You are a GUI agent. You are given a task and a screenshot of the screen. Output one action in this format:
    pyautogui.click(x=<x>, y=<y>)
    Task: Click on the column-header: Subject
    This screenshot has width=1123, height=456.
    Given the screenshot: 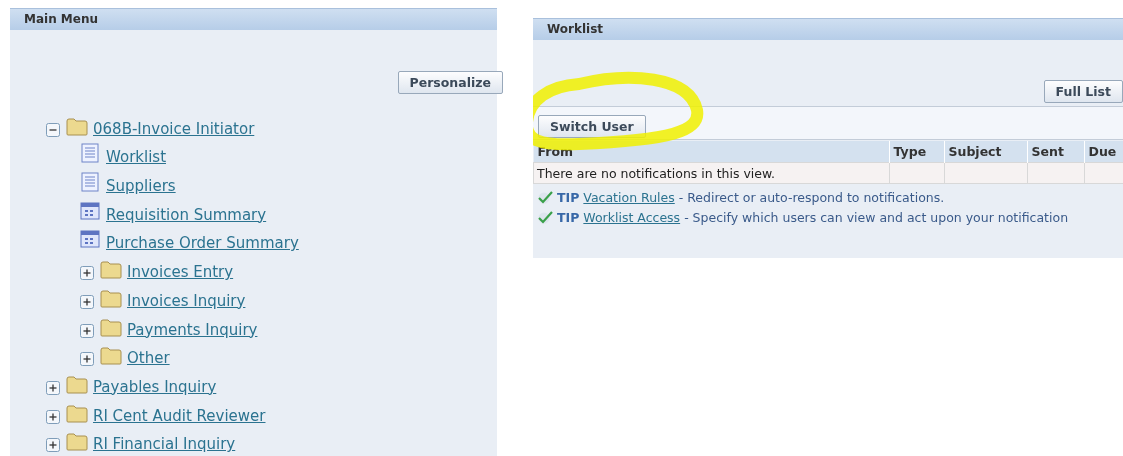 What is the action you would take?
    pyautogui.click(x=985, y=152)
    